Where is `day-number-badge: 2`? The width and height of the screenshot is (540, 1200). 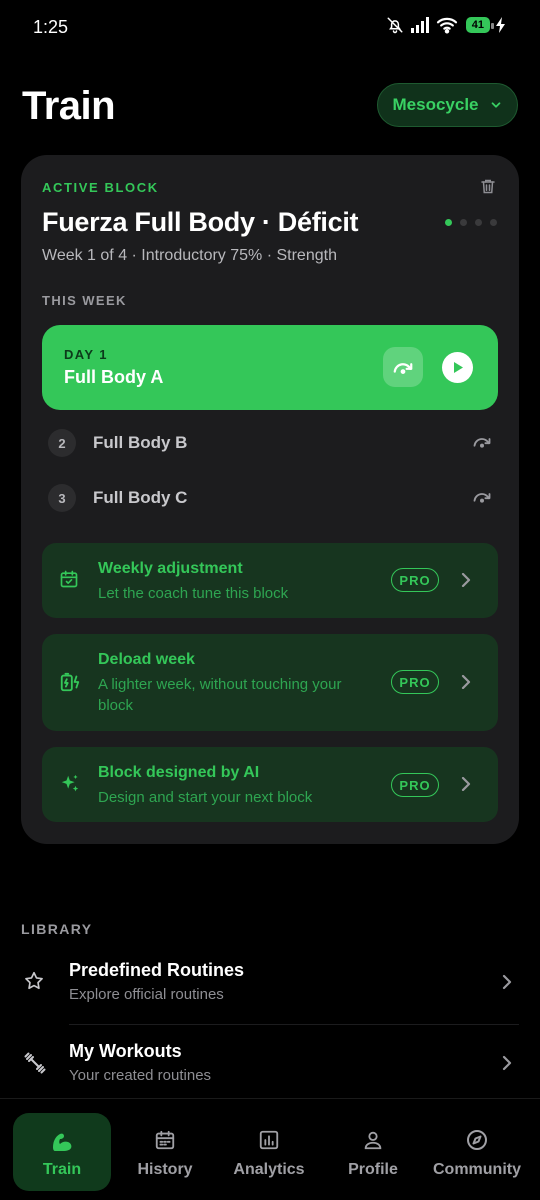 day-number-badge: 2 is located at coordinates (62, 443).